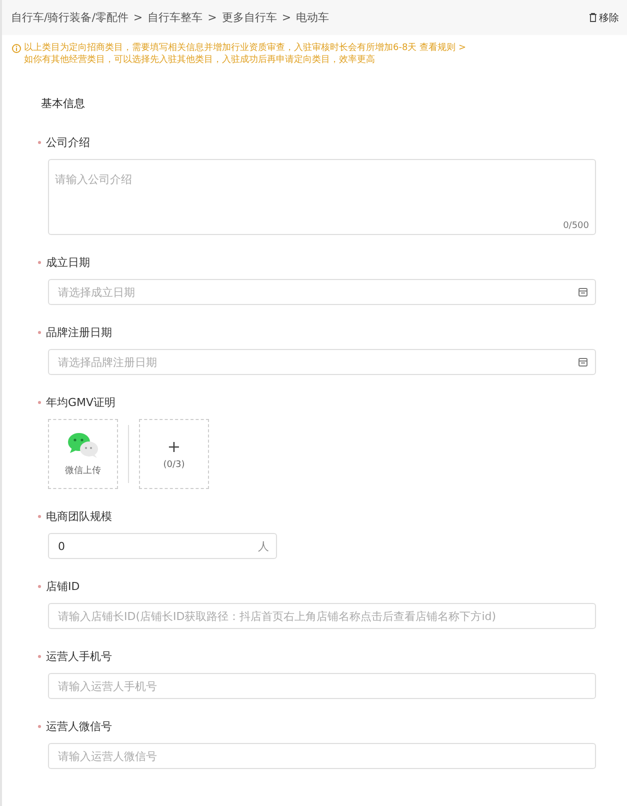 The image size is (627, 806). Describe the element at coordinates (79, 332) in the screenshot. I see `field-label: 品牌注册日期` at that location.